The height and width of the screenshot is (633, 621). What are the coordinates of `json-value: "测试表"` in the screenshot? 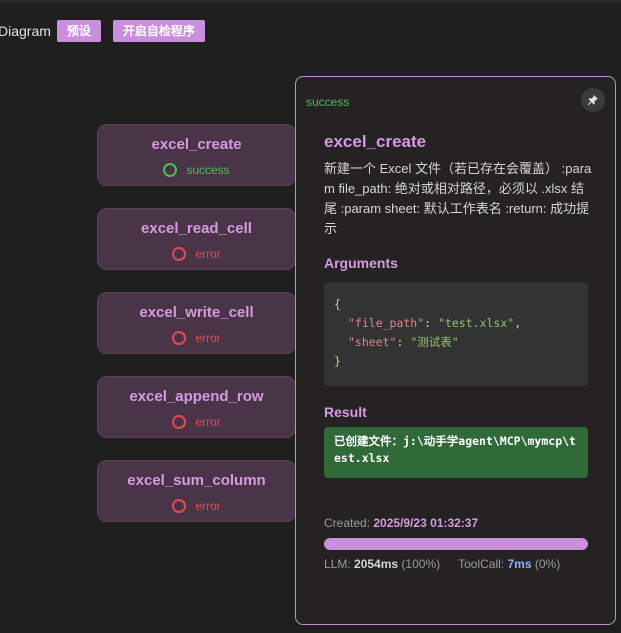 It's located at (434, 342).